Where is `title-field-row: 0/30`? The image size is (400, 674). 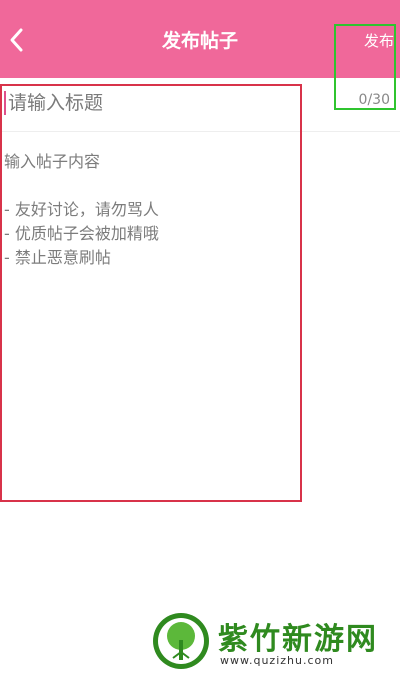
title-field-row: 0/30 is located at coordinates (200, 105).